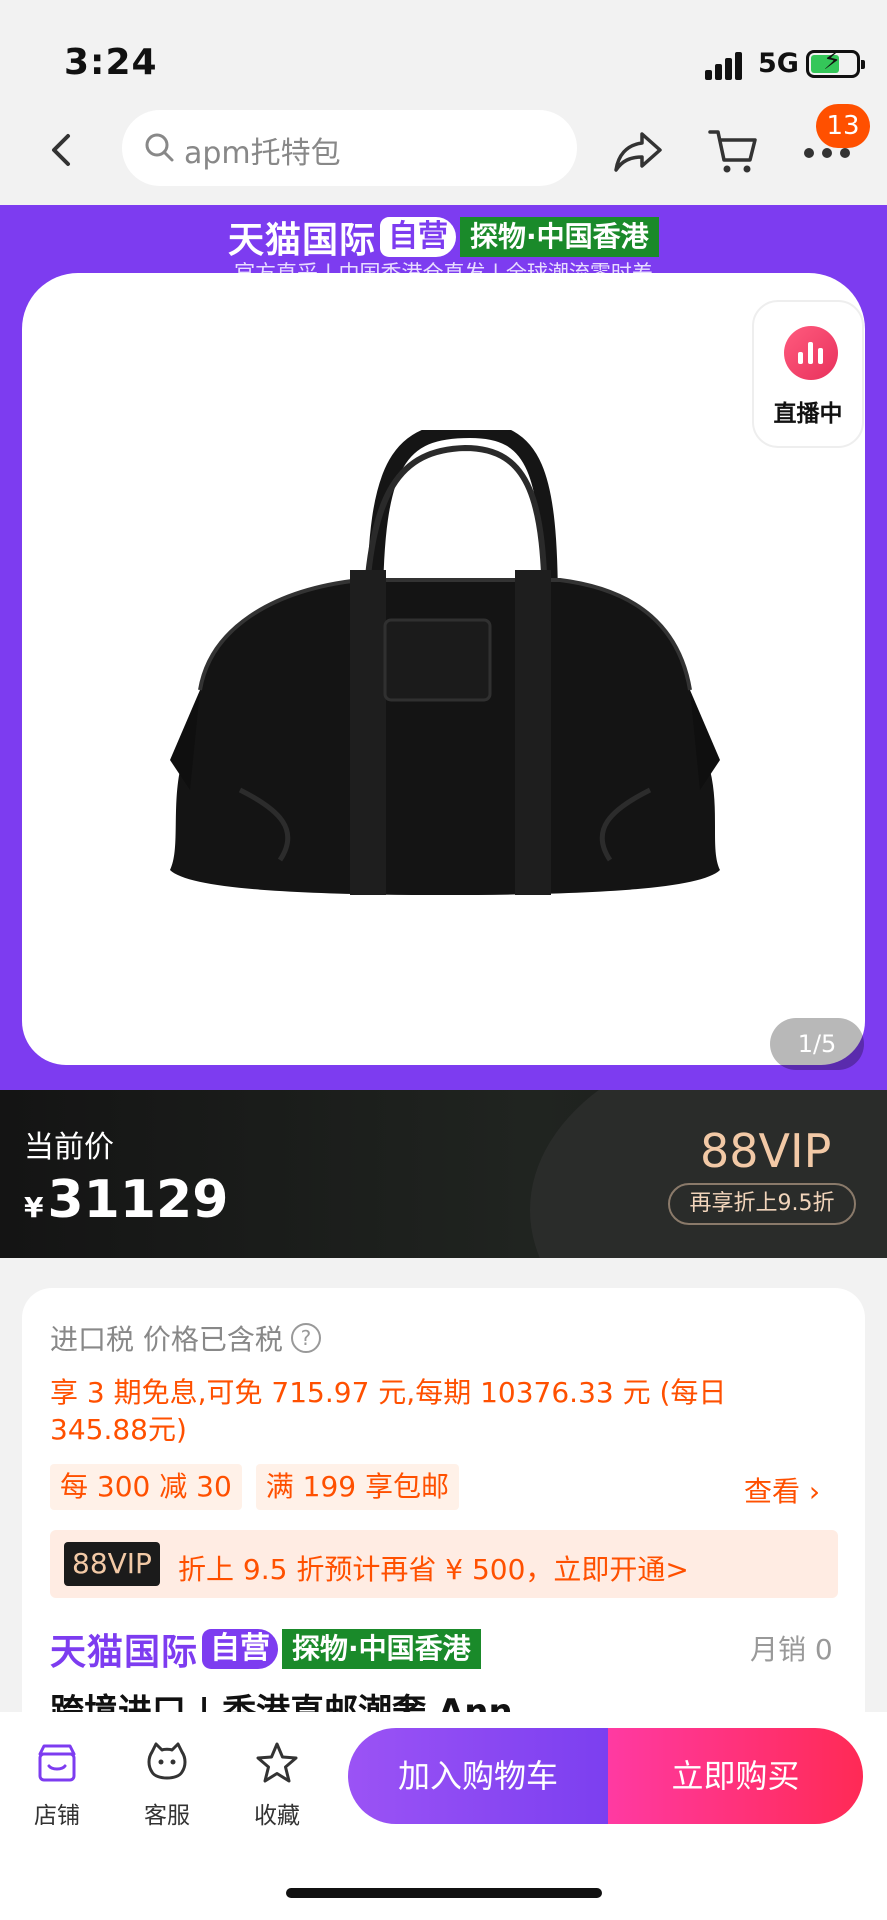 The image size is (887, 1920). I want to click on cart-icon, so click(733, 151).